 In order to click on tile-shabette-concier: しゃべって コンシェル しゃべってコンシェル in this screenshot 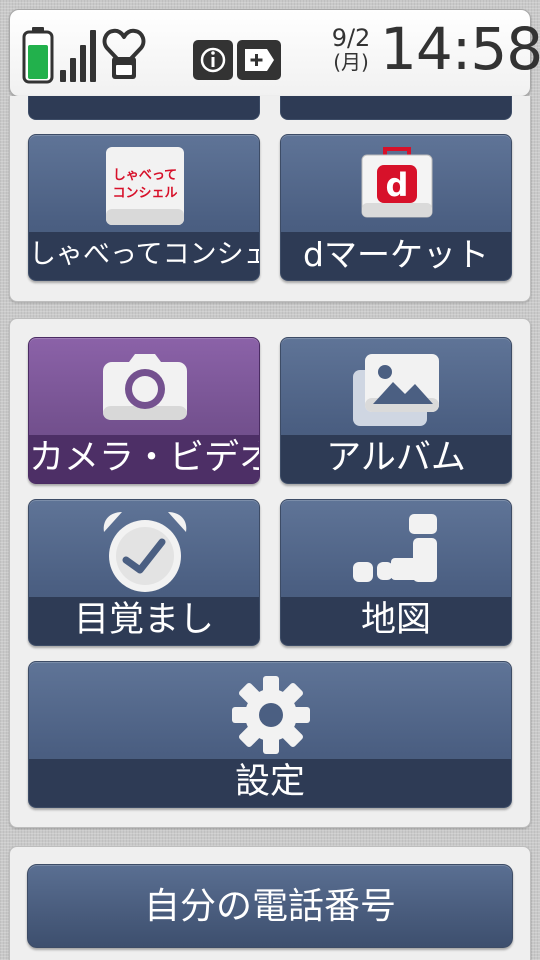, I will do `click(144, 207)`.